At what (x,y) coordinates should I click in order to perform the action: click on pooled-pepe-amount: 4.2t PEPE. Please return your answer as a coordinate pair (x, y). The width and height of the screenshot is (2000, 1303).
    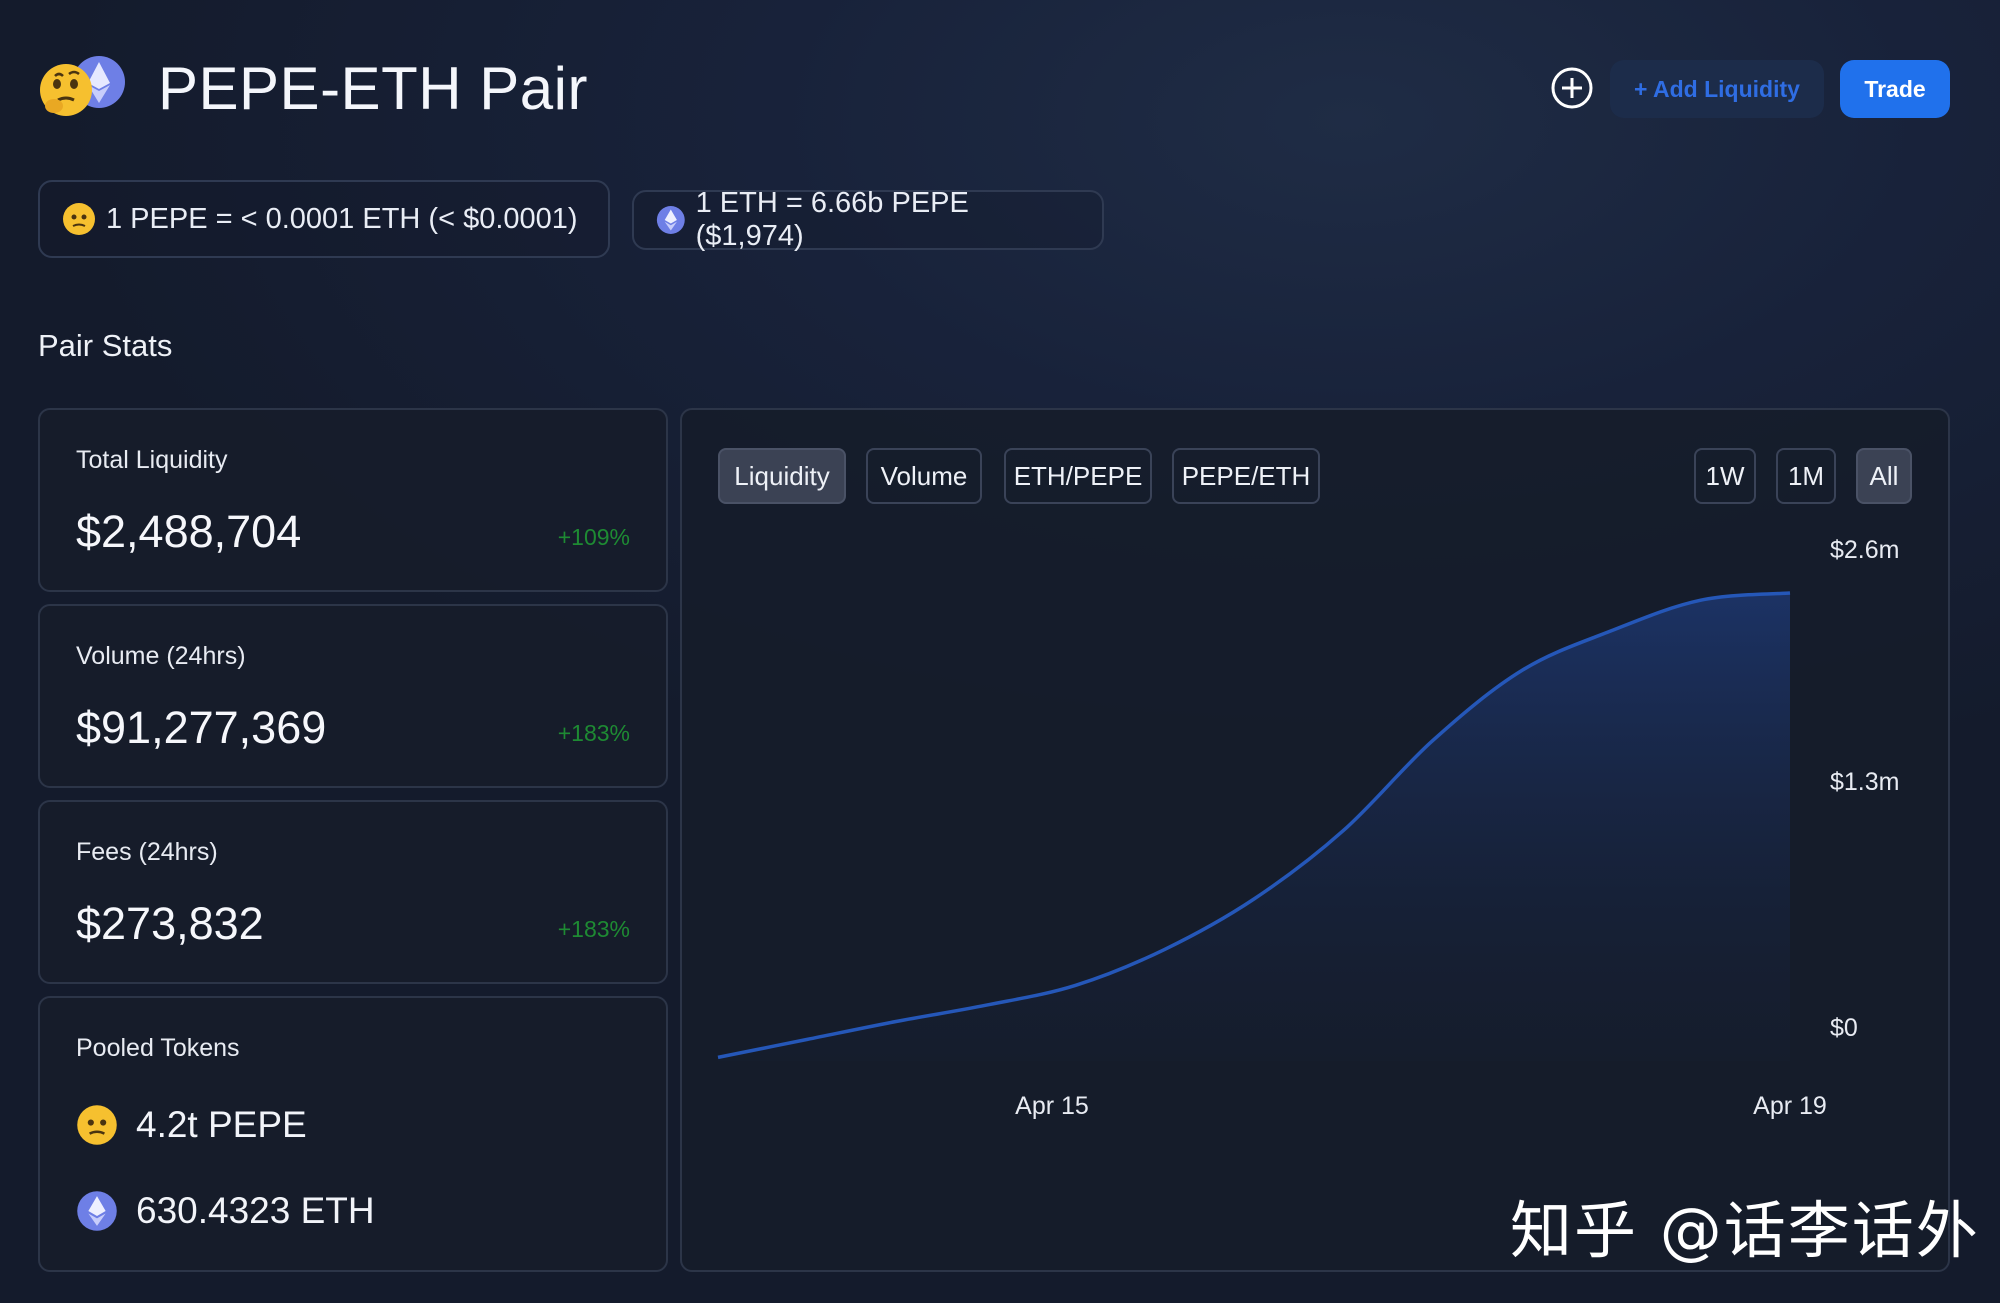
    Looking at the image, I should click on (221, 1124).